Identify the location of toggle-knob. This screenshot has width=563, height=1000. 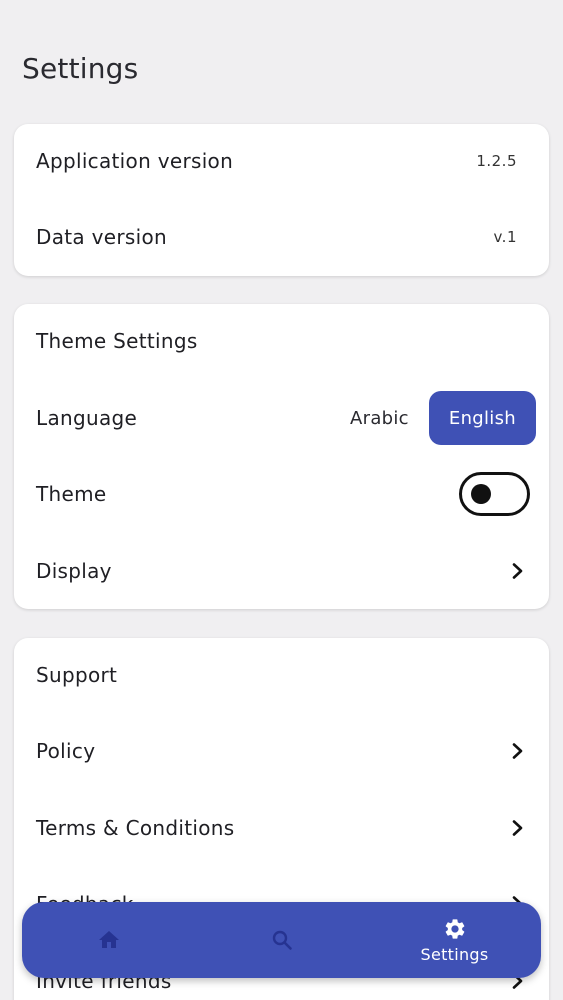
(481, 494).